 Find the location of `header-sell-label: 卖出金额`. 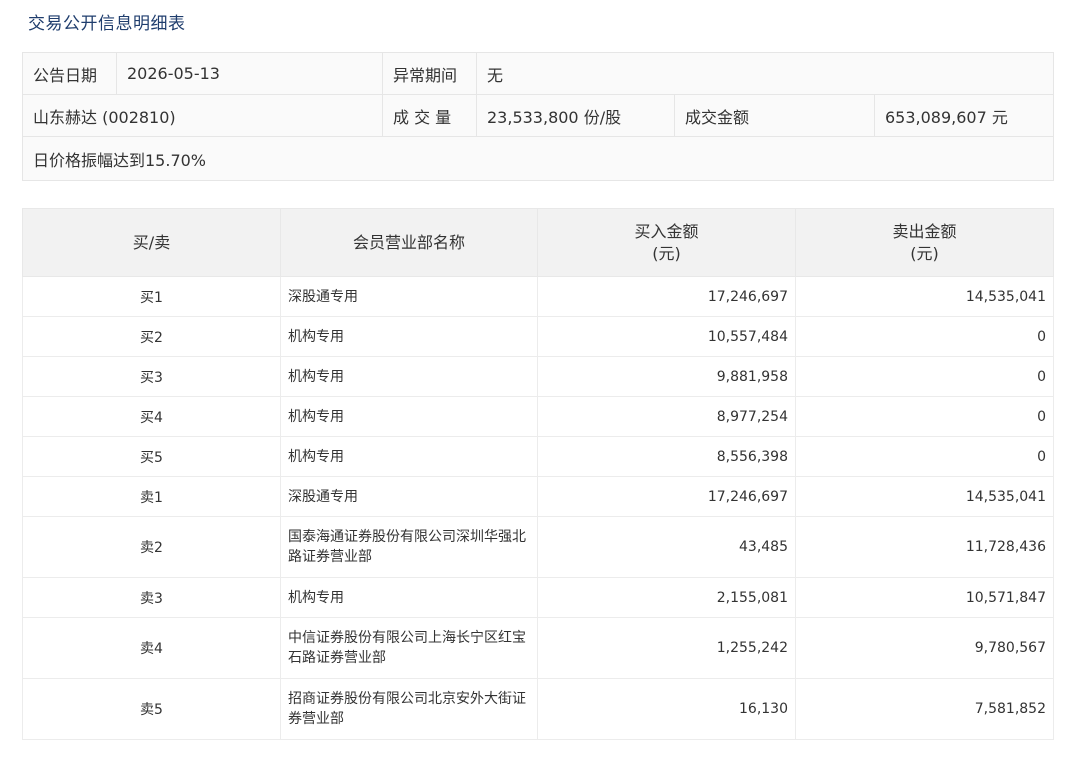

header-sell-label: 卖出金额 is located at coordinates (924, 231).